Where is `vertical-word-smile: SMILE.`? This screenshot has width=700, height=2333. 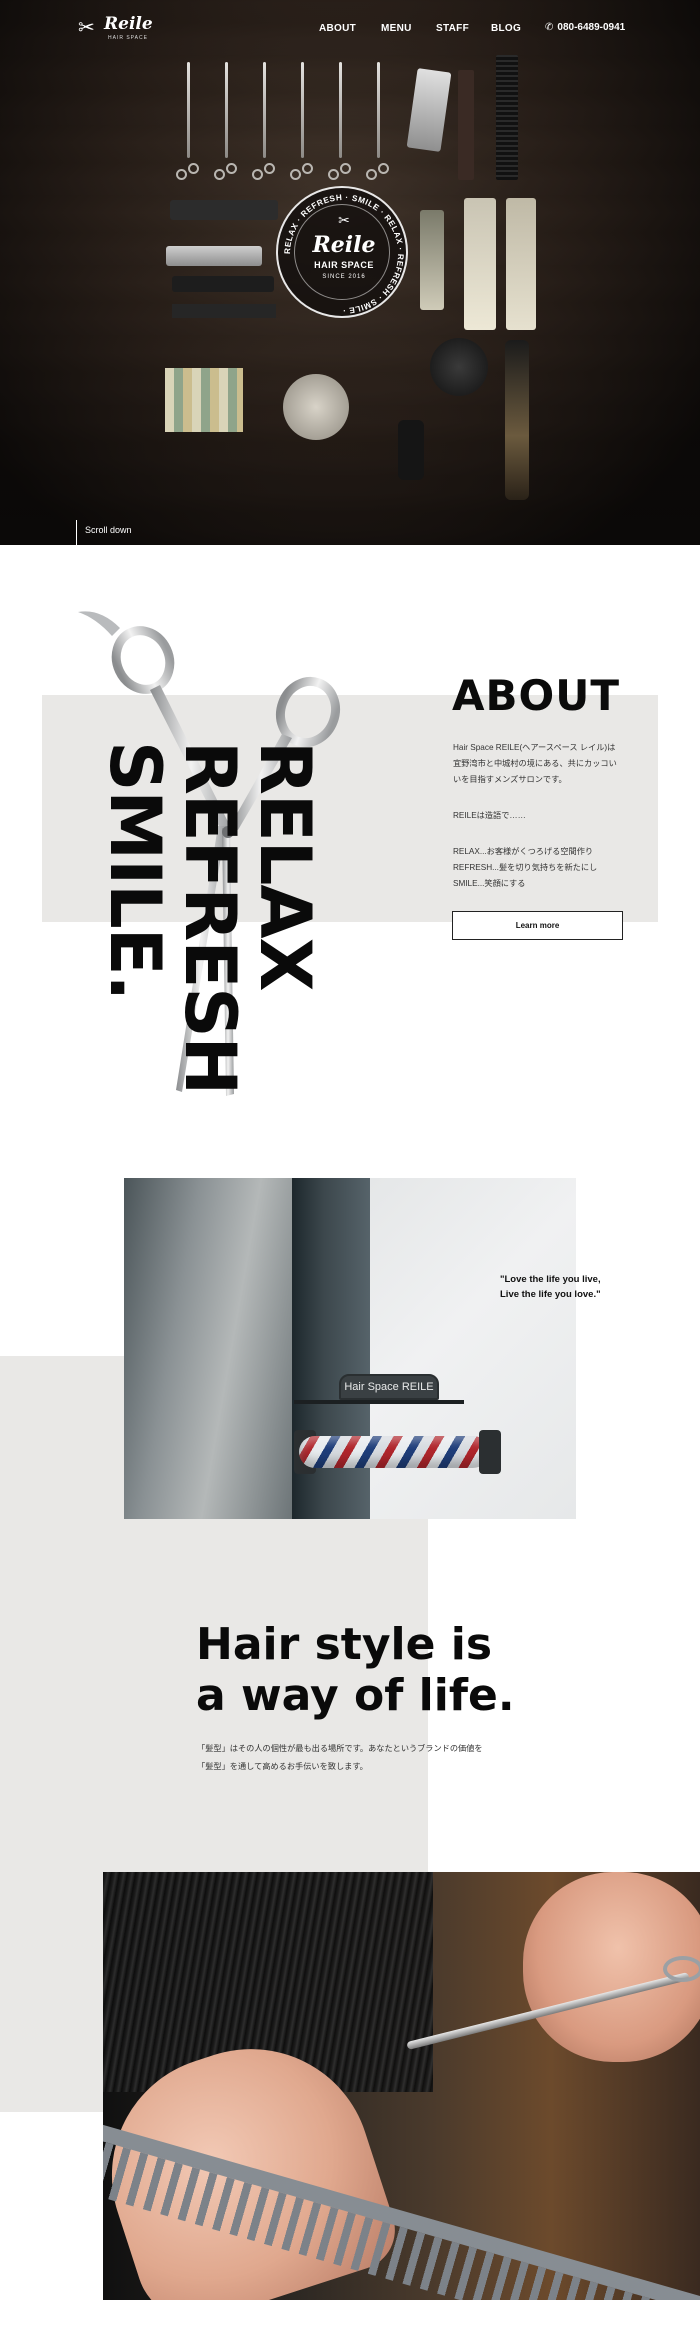 vertical-word-smile: SMILE. is located at coordinates (135, 871).